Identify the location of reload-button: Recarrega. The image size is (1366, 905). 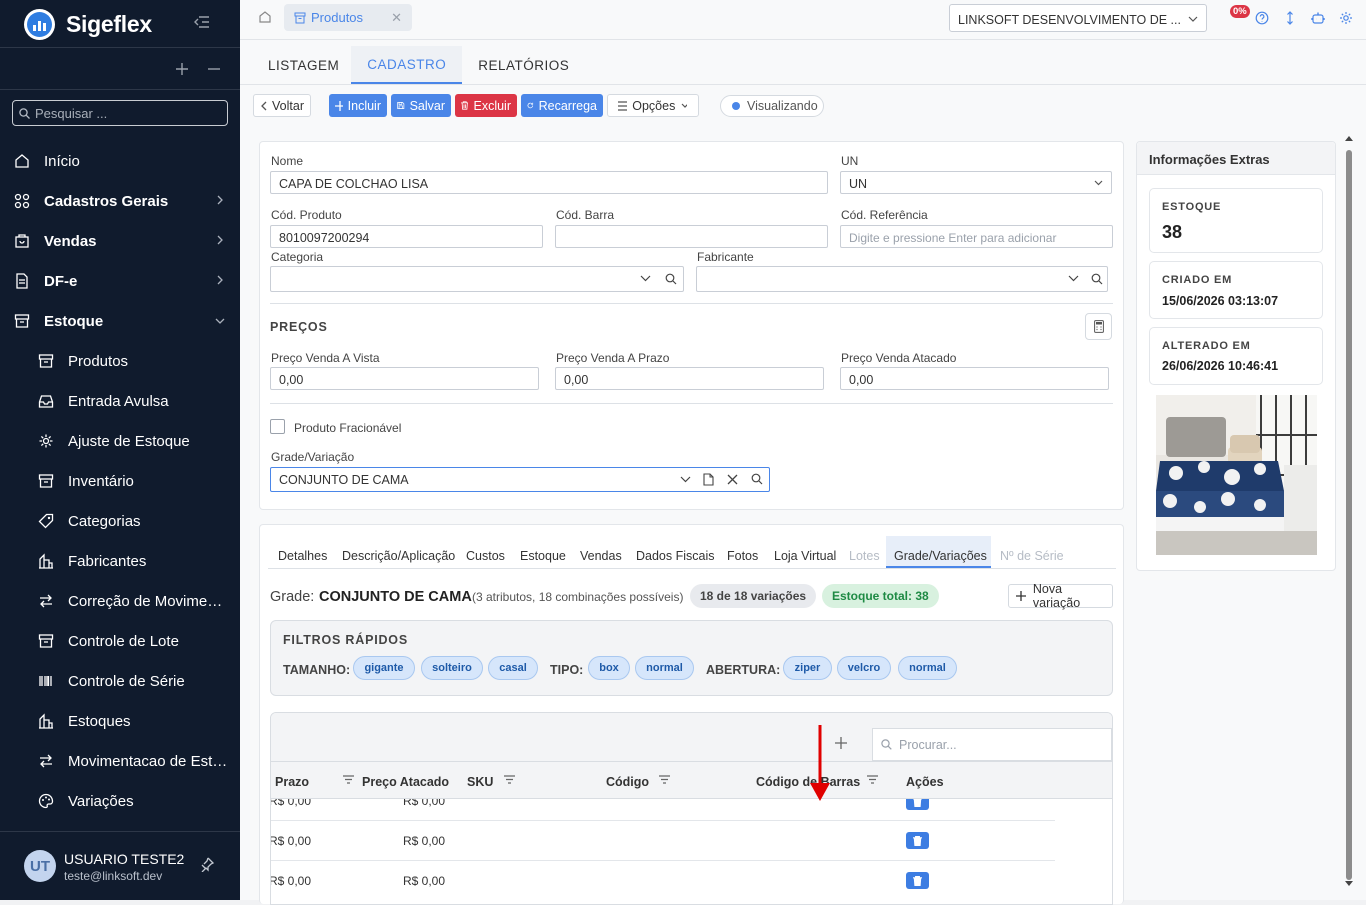
(562, 105).